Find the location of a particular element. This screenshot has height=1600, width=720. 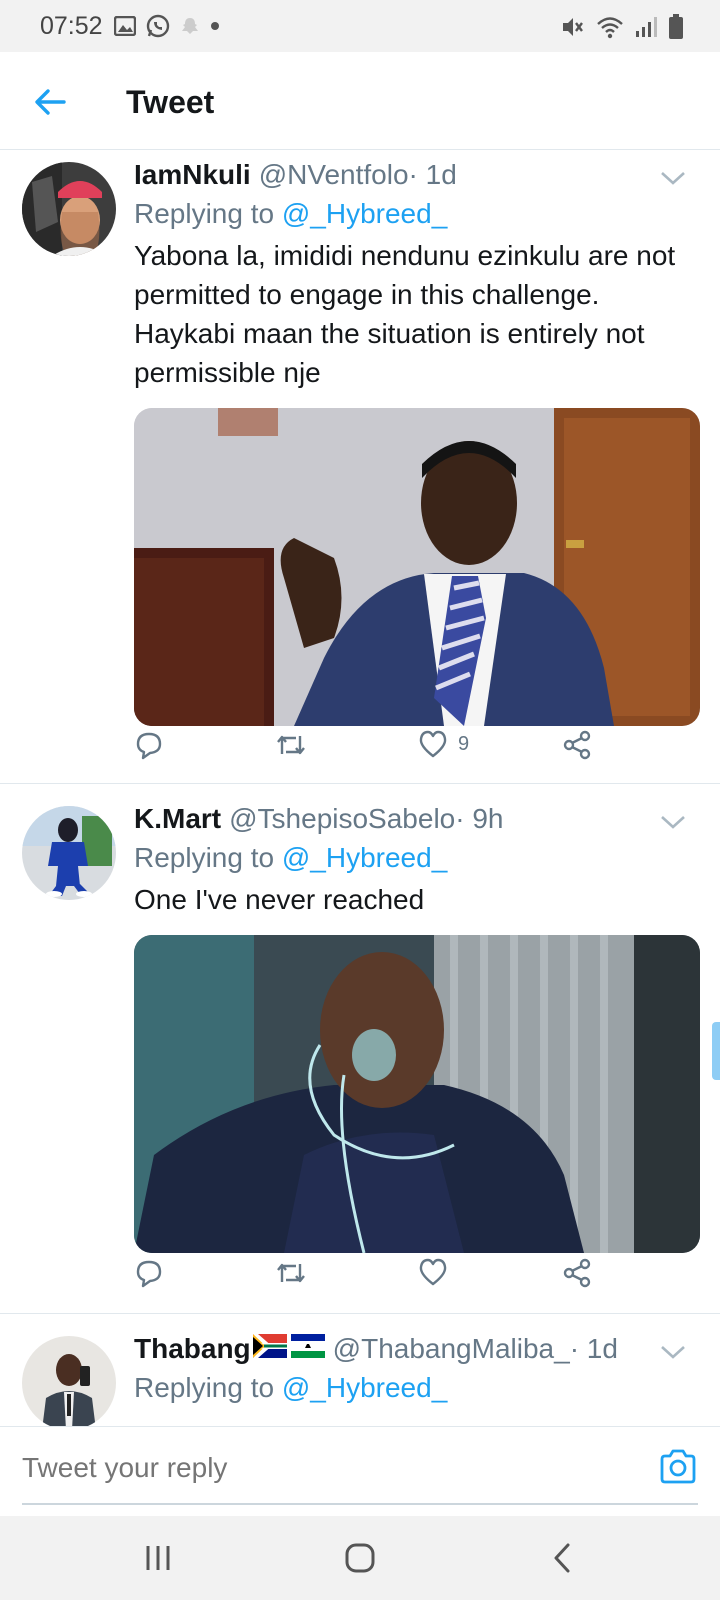

navigation-bar is located at coordinates (360, 1558).